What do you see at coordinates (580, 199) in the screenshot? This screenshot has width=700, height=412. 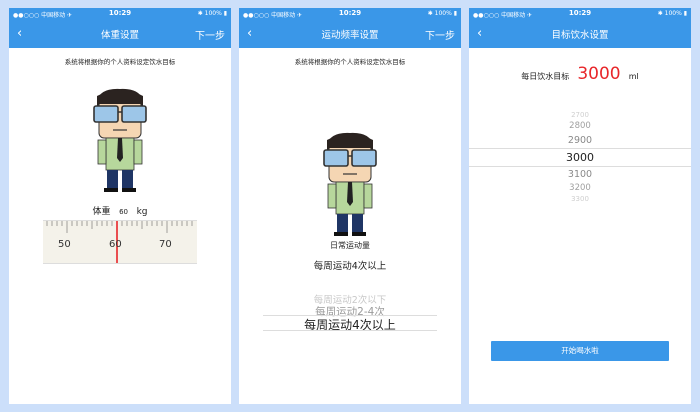 I see `goal-picker-option: 3300` at bounding box center [580, 199].